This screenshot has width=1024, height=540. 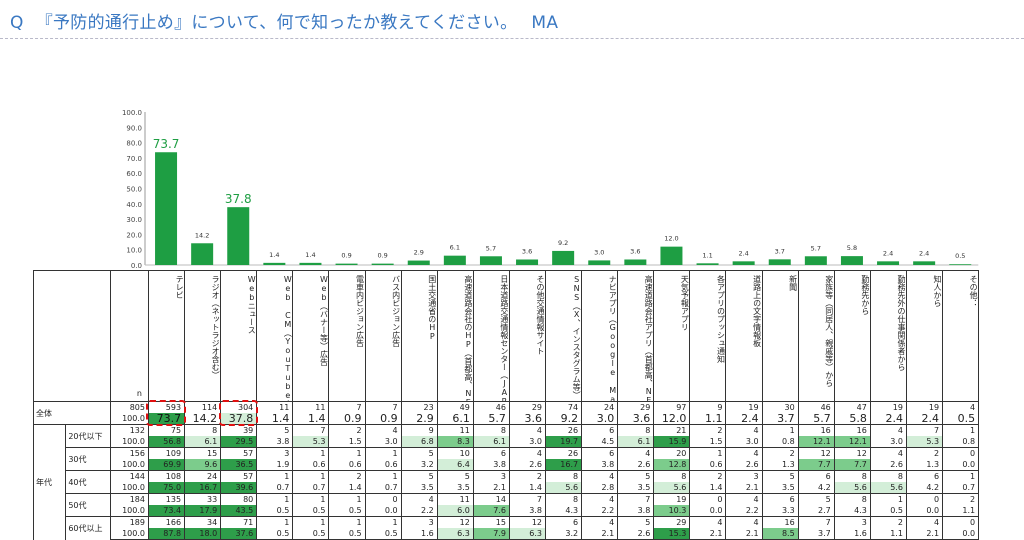 I want to click on pct-cell: 14.2, so click(x=203, y=419).